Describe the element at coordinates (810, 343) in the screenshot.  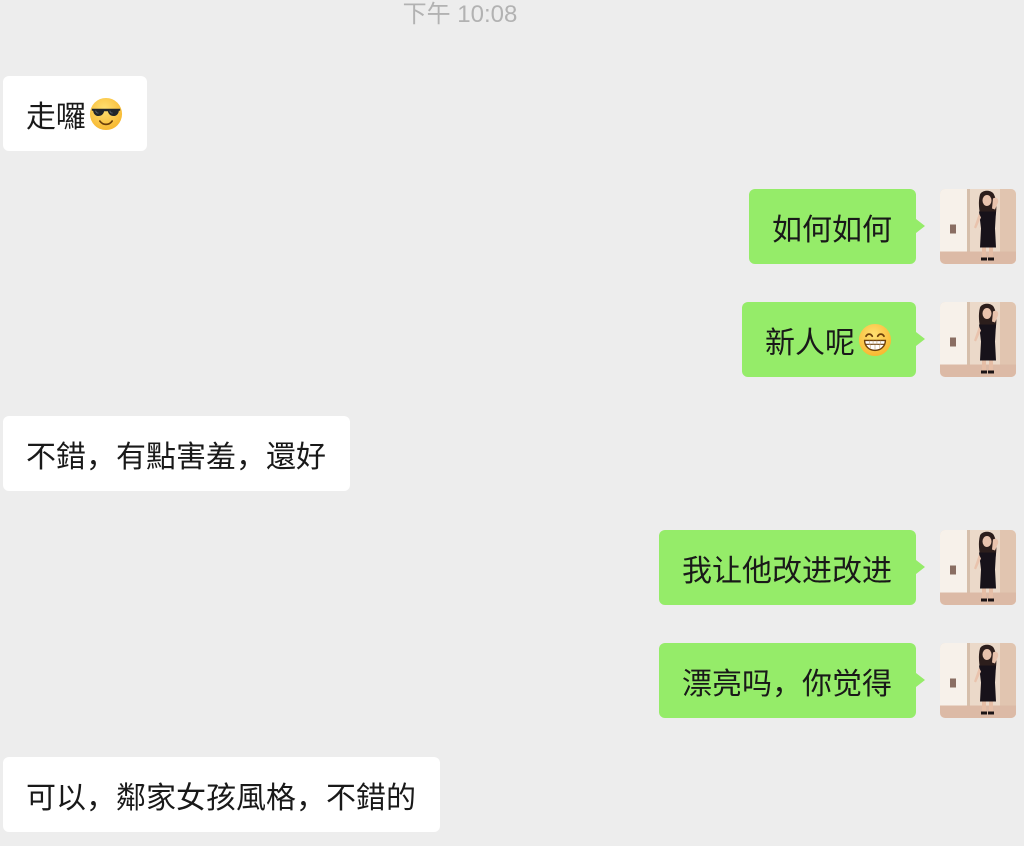
I see `message-text: 新人呢` at that location.